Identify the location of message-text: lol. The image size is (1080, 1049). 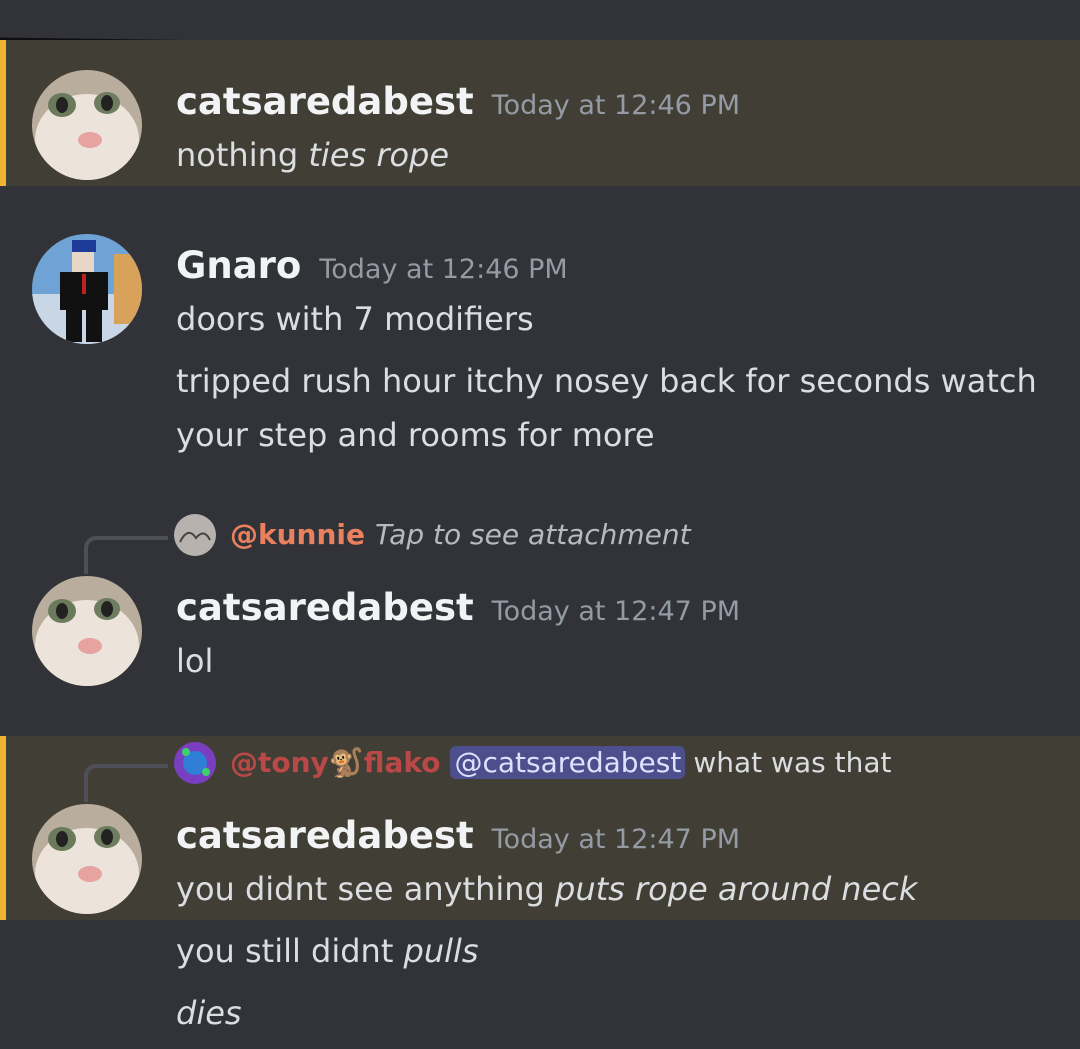
(195, 661).